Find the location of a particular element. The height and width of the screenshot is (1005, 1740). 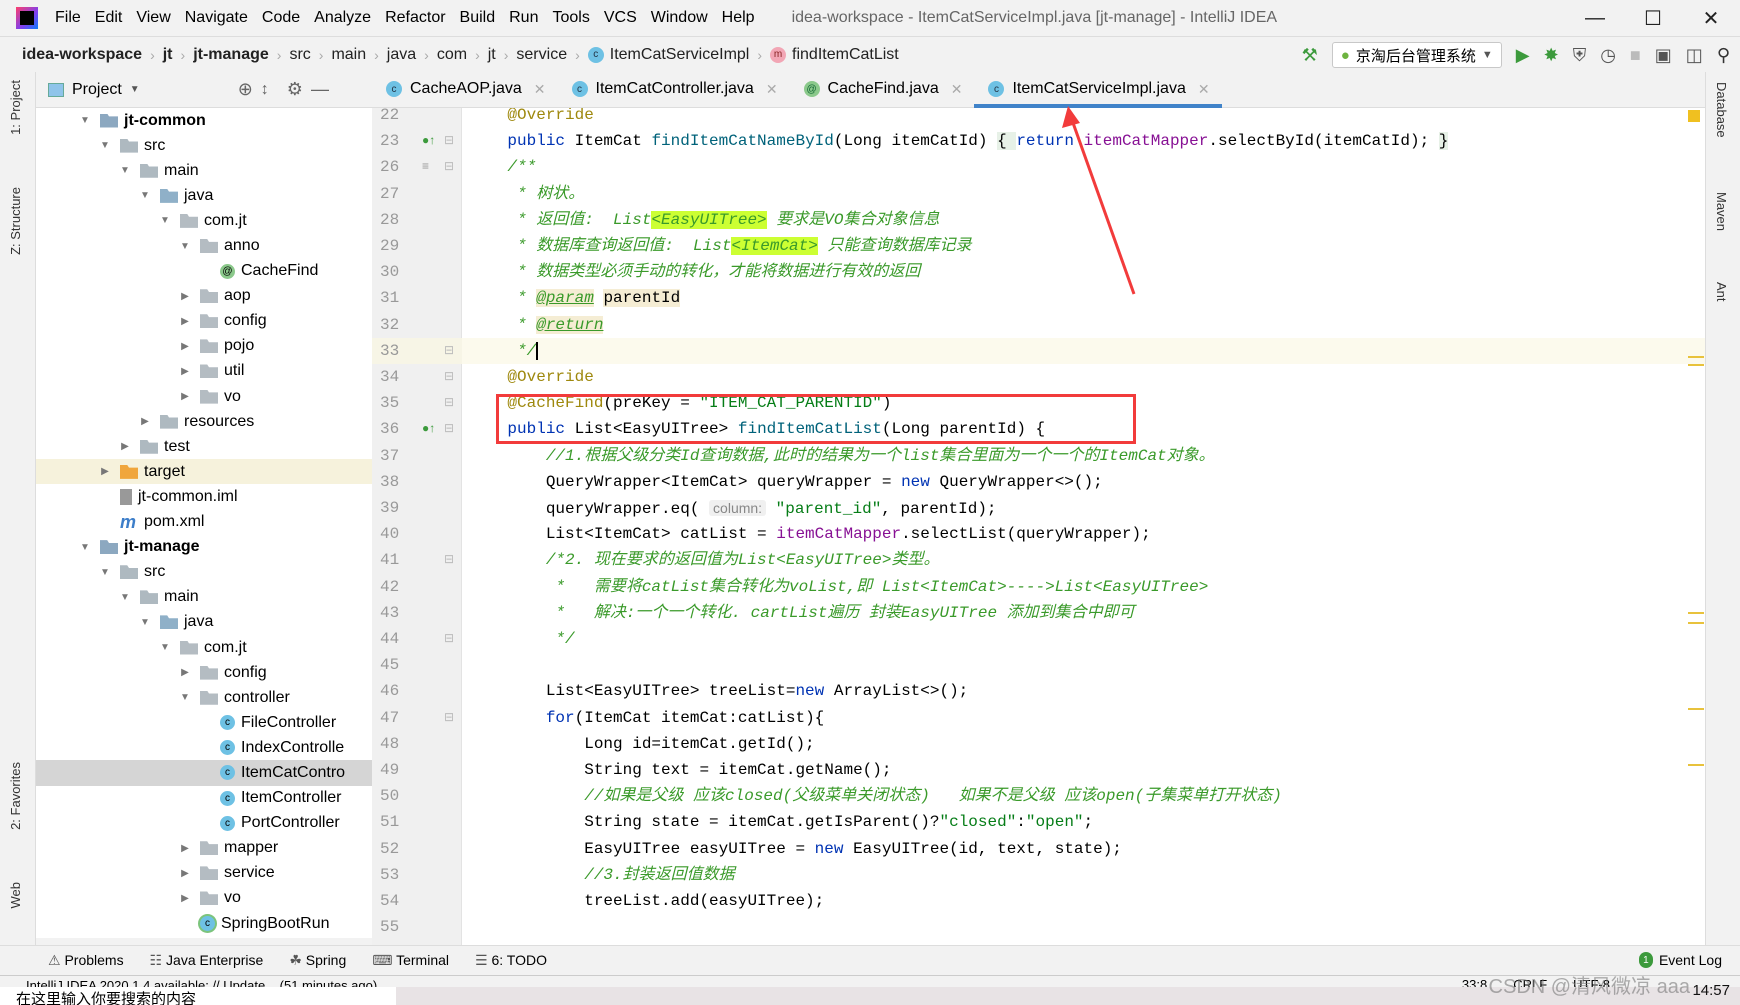

menu-build: Build is located at coordinates (478, 18).